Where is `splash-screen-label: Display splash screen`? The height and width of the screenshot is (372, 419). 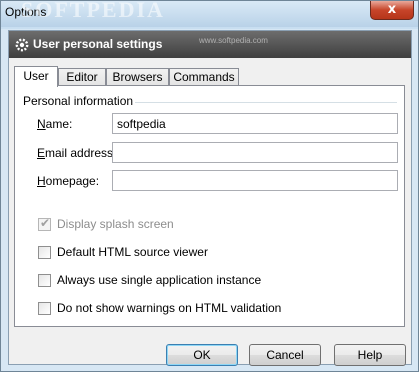
splash-screen-label: Display splash screen is located at coordinates (115, 224).